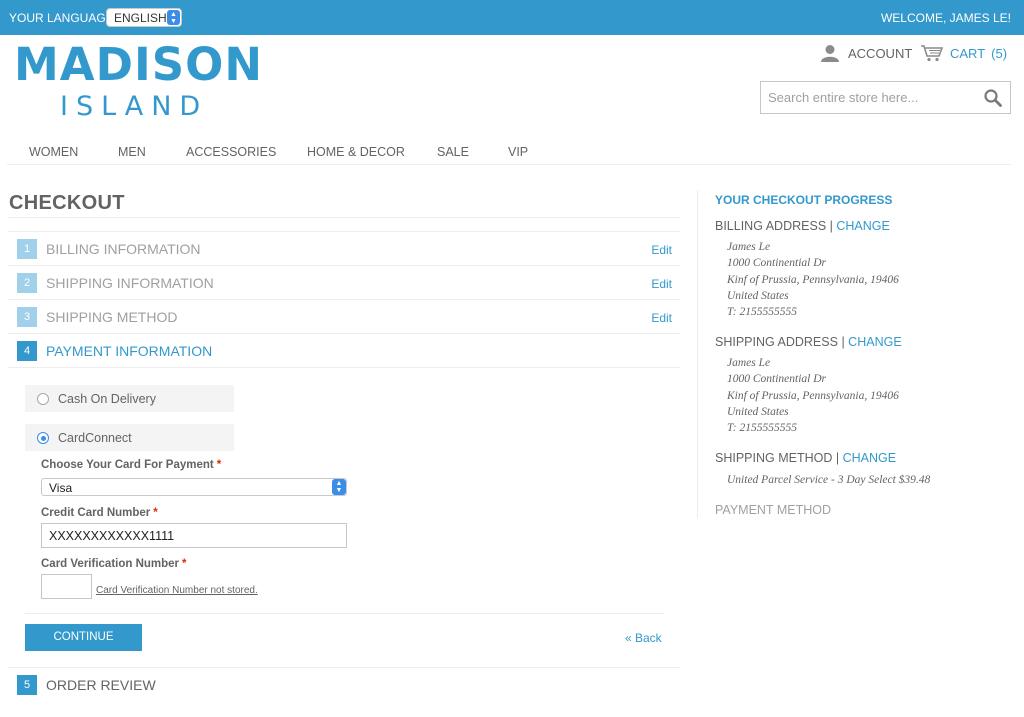 The image size is (1024, 717). I want to click on edit-shipping-link: Edit, so click(661, 284).